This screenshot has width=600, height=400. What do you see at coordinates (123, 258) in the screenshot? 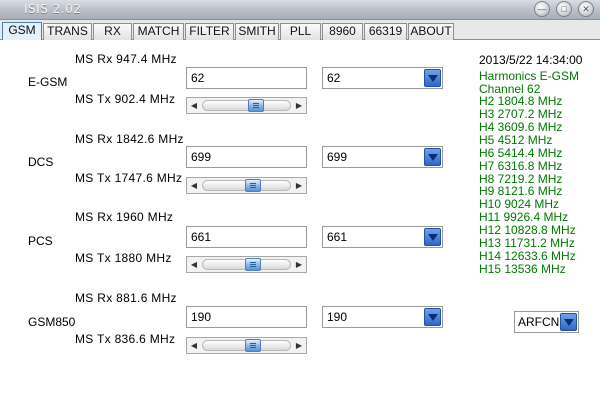
I see `tx-frequency-label: MS Tx 1880 MHz` at bounding box center [123, 258].